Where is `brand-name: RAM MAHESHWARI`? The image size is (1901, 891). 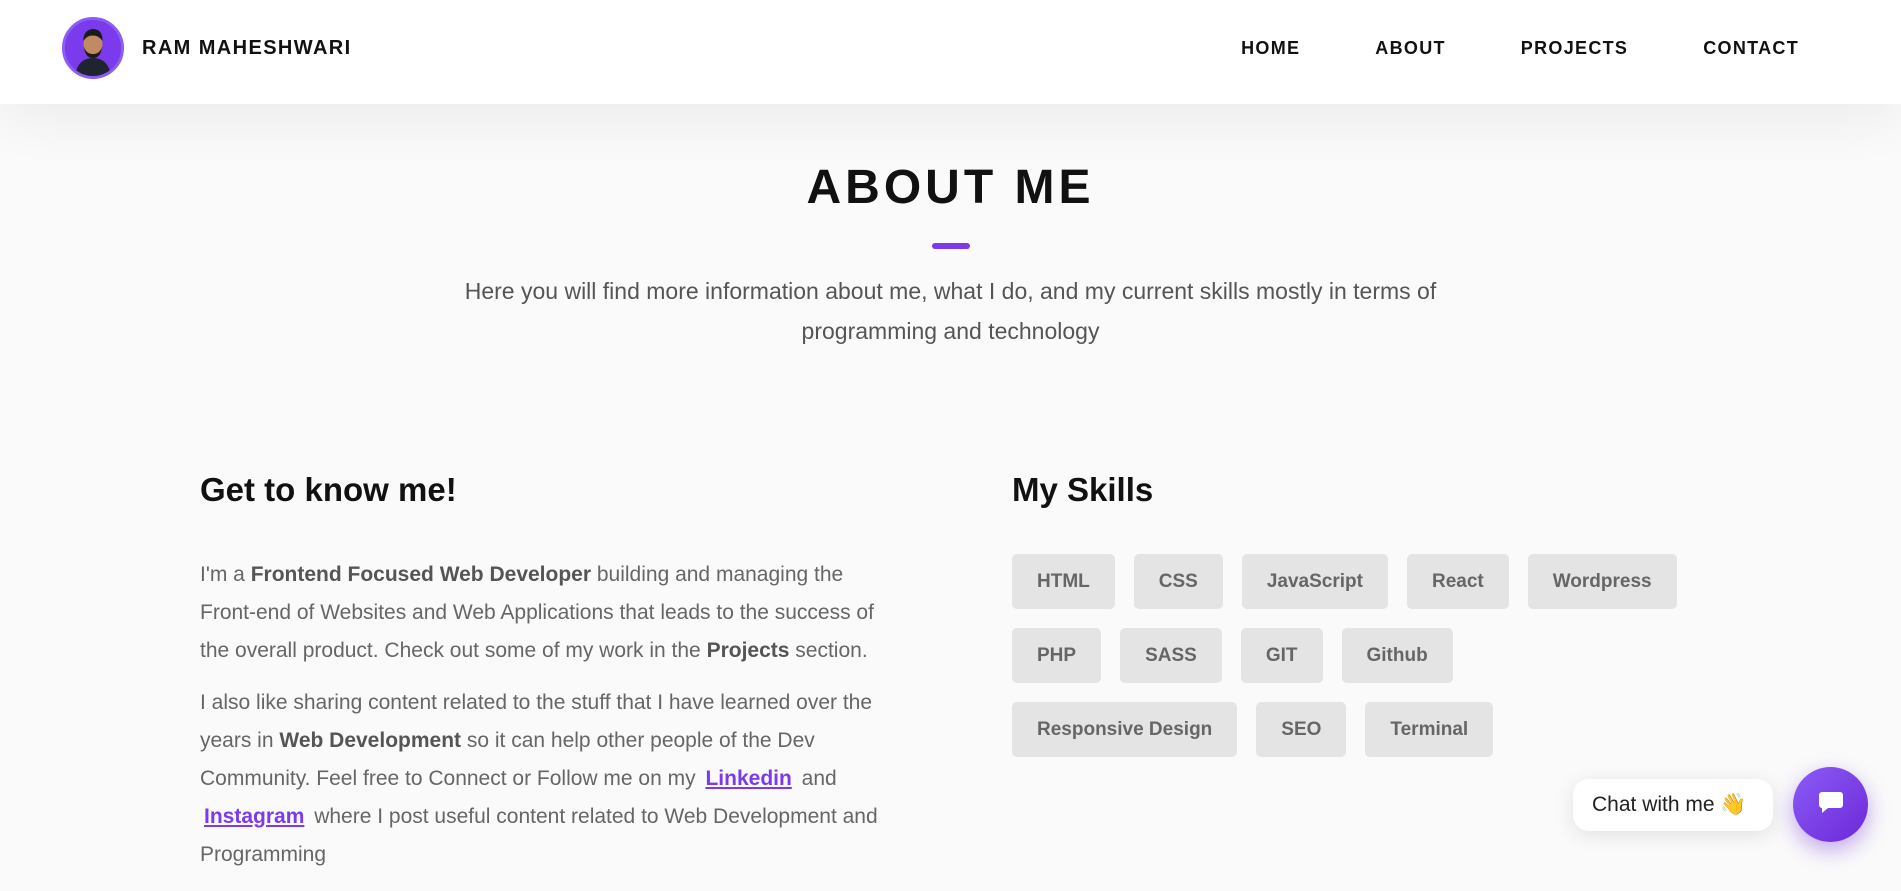 brand-name: RAM MAHESHWARI is located at coordinates (247, 47).